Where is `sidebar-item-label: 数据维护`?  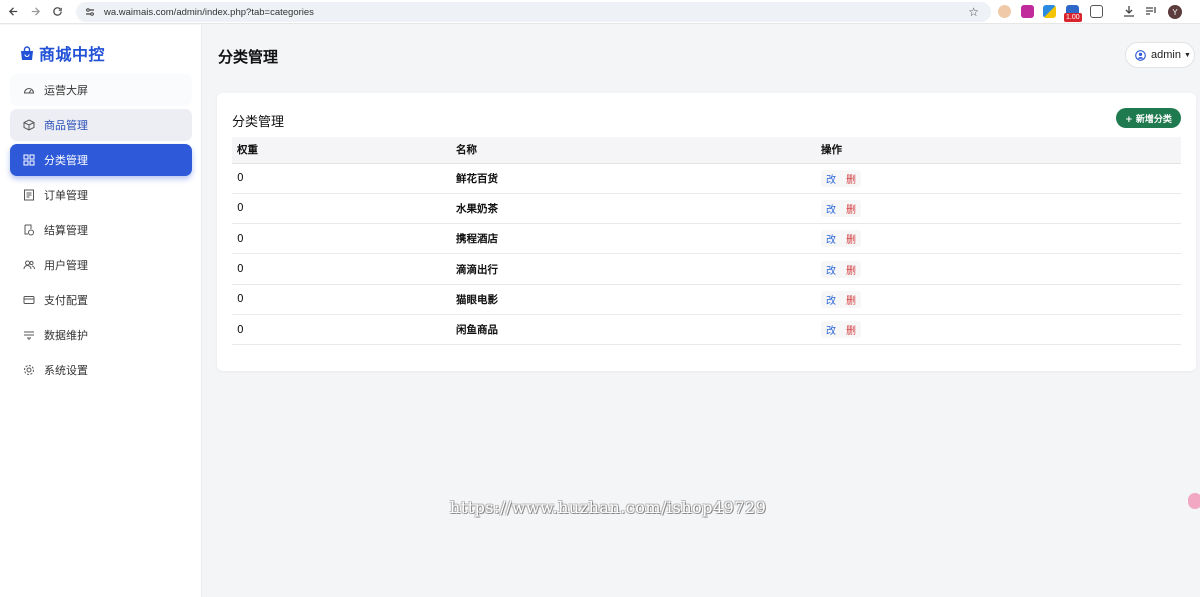 sidebar-item-label: 数据维护 is located at coordinates (66, 335).